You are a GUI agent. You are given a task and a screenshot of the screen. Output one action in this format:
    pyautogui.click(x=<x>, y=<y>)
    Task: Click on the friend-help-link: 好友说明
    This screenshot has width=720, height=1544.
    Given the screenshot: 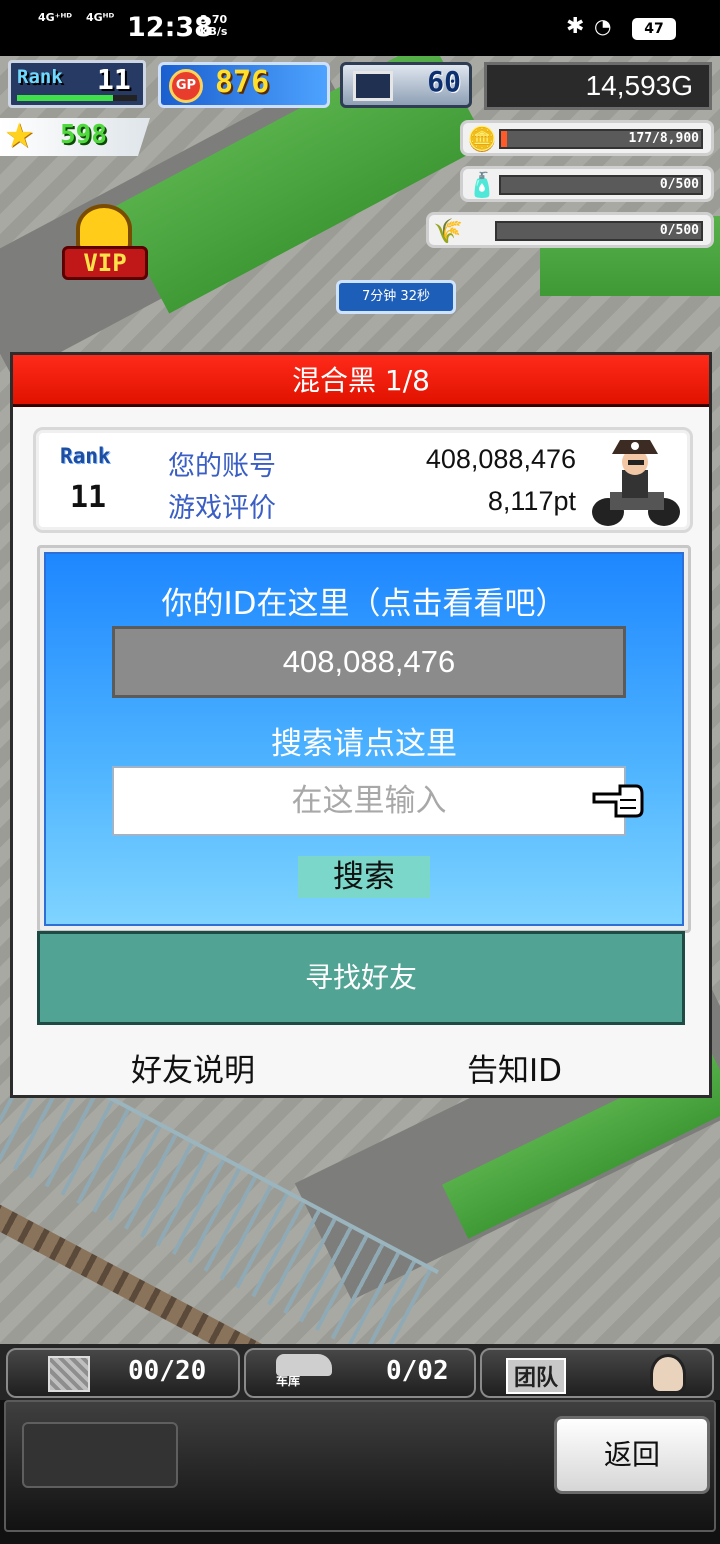 What is the action you would take?
    pyautogui.click(x=193, y=1067)
    